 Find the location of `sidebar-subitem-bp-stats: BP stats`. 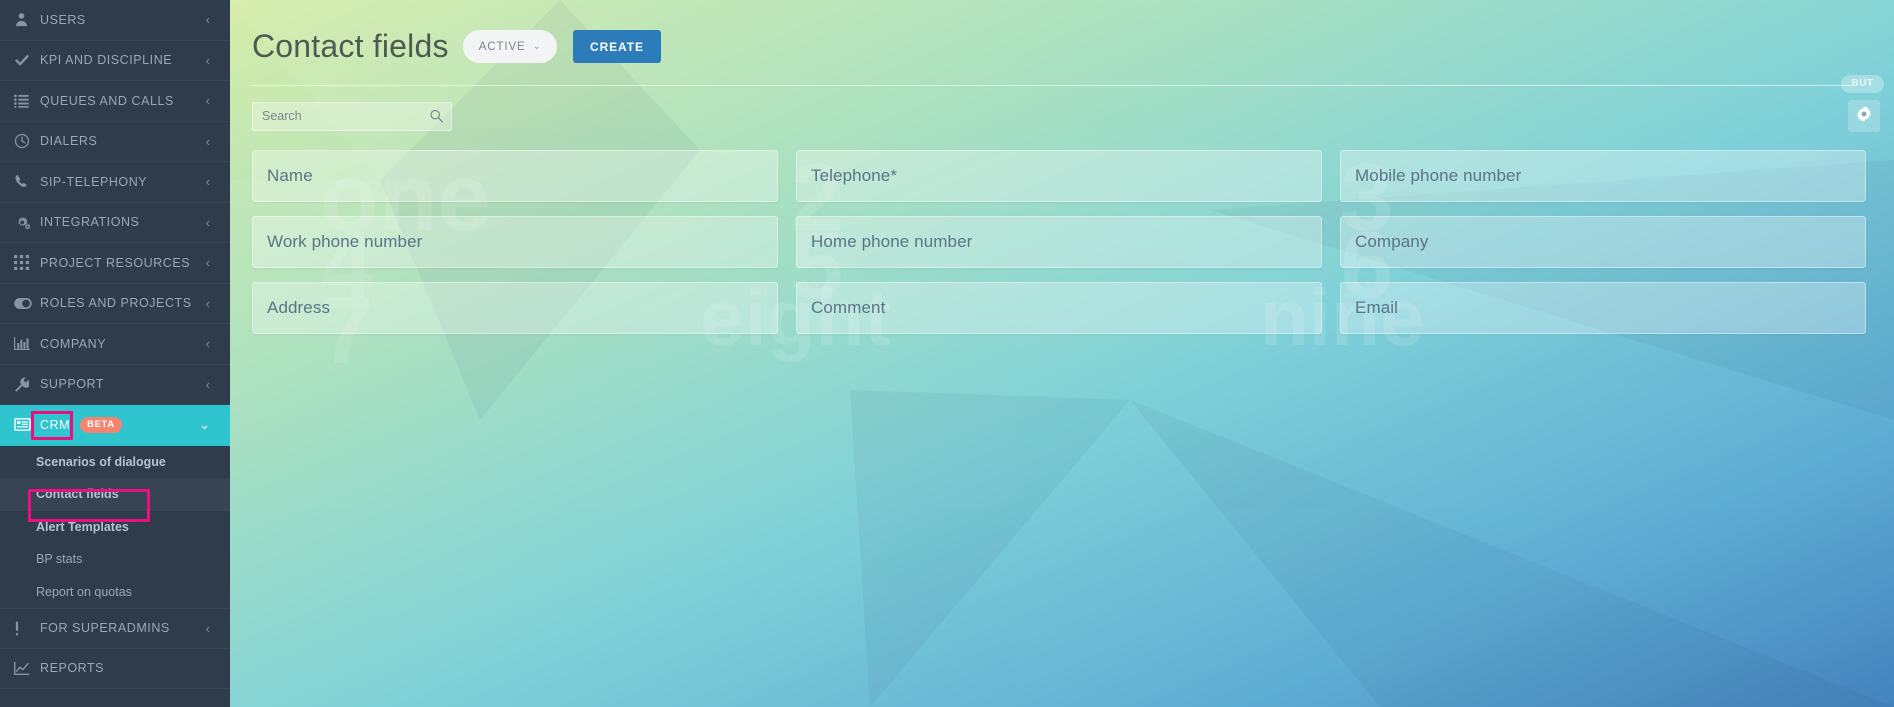

sidebar-subitem-bp-stats: BP stats is located at coordinates (115, 559).